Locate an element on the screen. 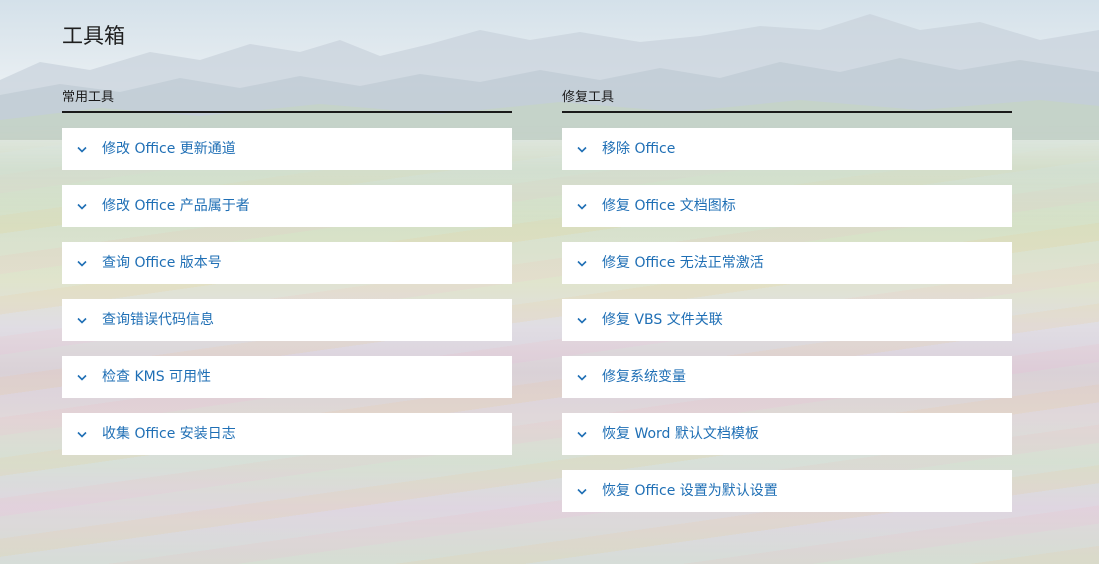 Image resolution: width=1099 pixels, height=564 pixels. tool-item-label: 修复系统变量 is located at coordinates (644, 377).